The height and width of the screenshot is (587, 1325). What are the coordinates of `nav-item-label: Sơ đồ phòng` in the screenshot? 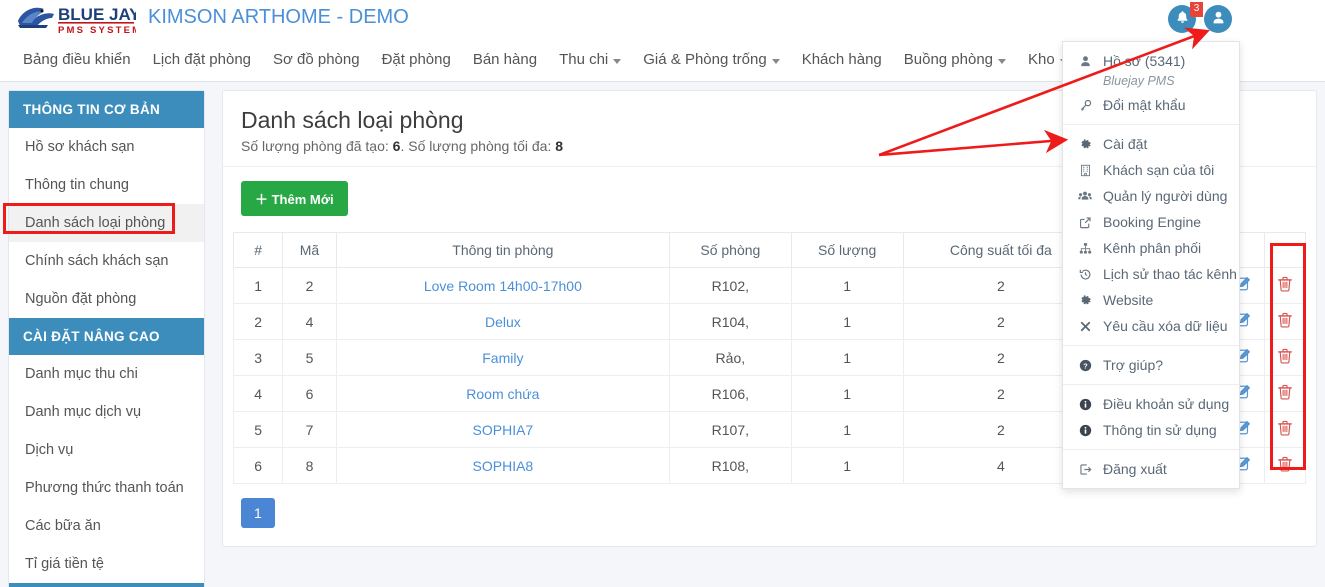 It's located at (316, 59).